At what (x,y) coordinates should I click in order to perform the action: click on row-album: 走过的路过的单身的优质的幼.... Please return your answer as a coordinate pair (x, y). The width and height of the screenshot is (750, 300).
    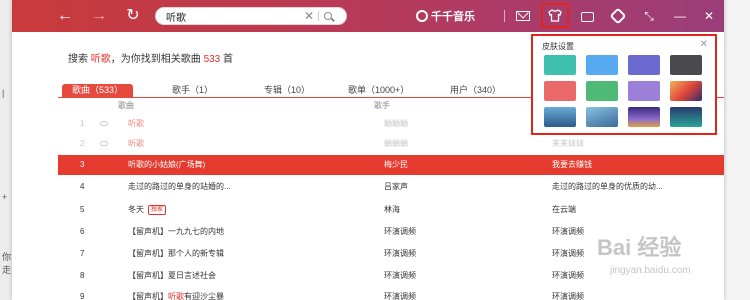
    Looking at the image, I should click on (638, 187).